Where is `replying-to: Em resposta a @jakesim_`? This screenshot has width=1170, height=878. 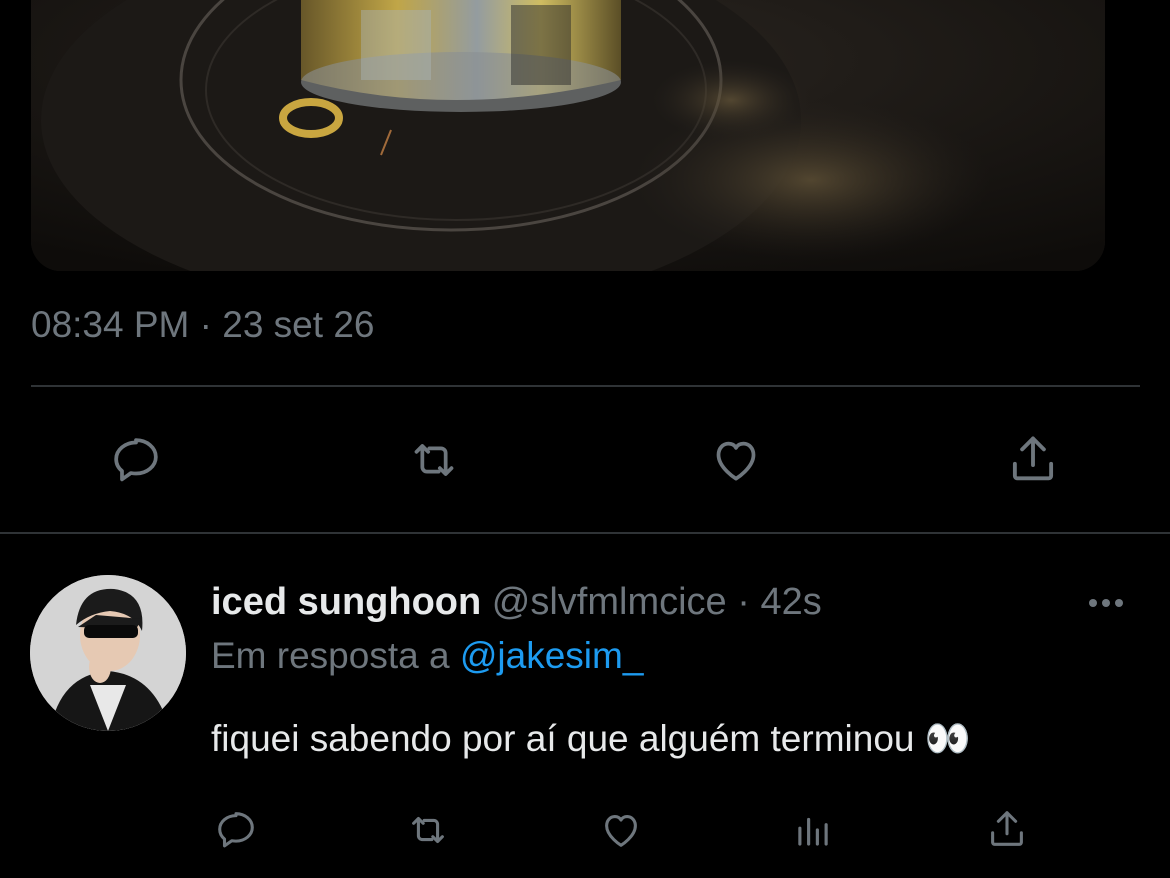 replying-to: Em resposta a @jakesim_ is located at coordinates (427, 656).